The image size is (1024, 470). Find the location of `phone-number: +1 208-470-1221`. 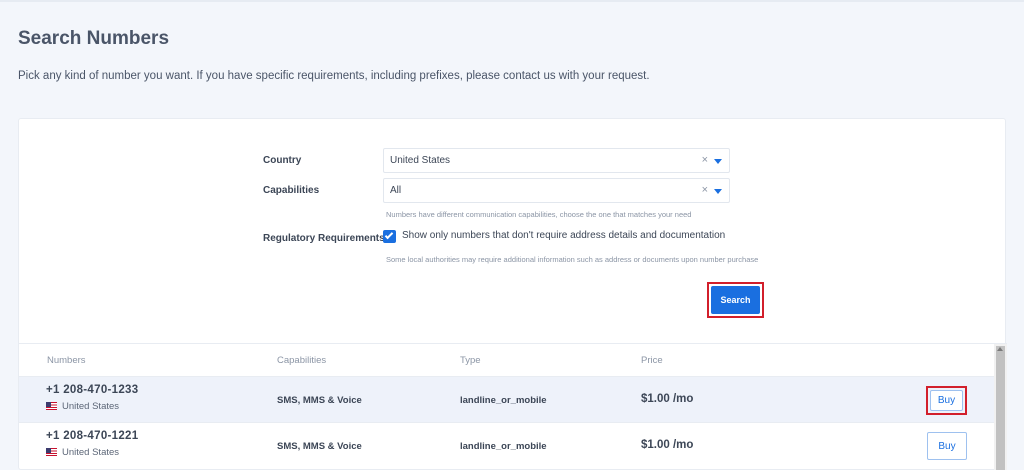

phone-number: +1 208-470-1221 is located at coordinates (92, 436).